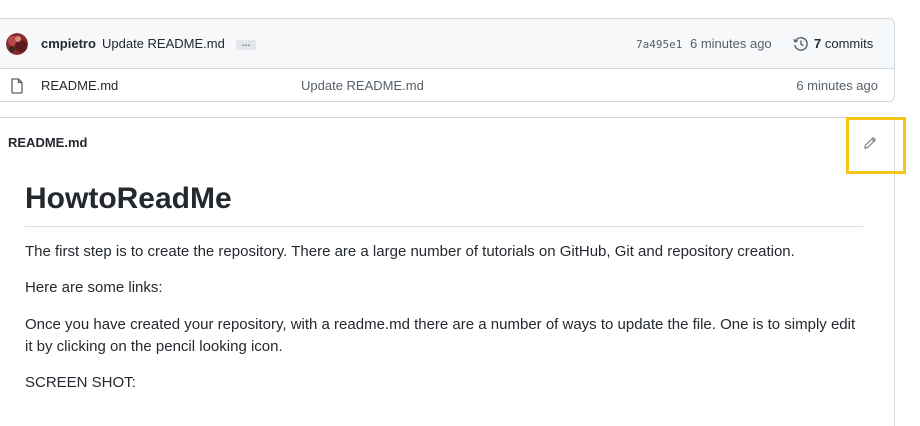  I want to click on commits-label: commits, so click(849, 43).